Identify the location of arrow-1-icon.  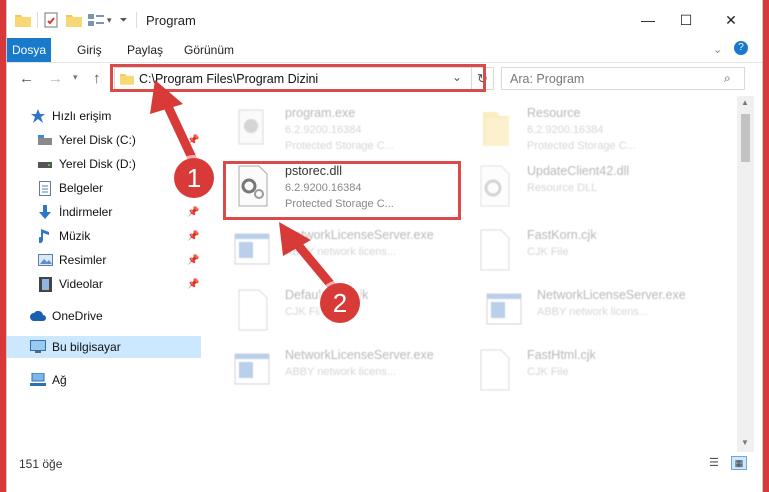
(174, 122).